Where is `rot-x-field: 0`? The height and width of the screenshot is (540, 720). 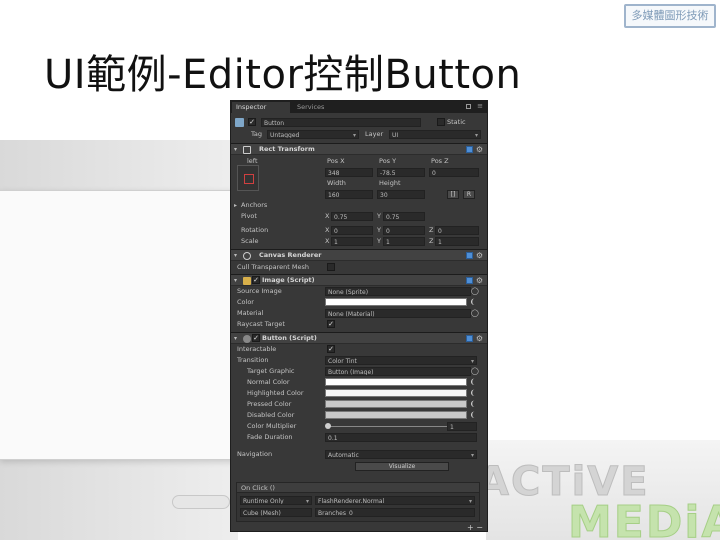 rot-x-field: 0 is located at coordinates (352, 230).